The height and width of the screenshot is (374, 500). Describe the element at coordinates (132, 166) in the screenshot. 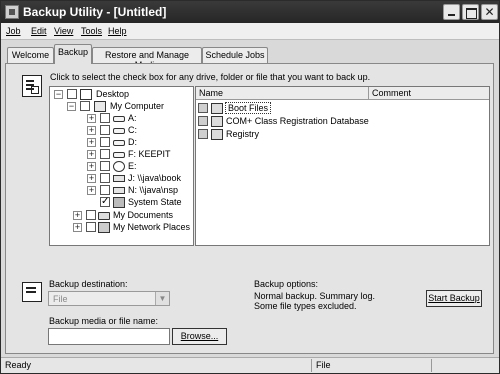

I see `tree-label-drive-e: E:` at that location.